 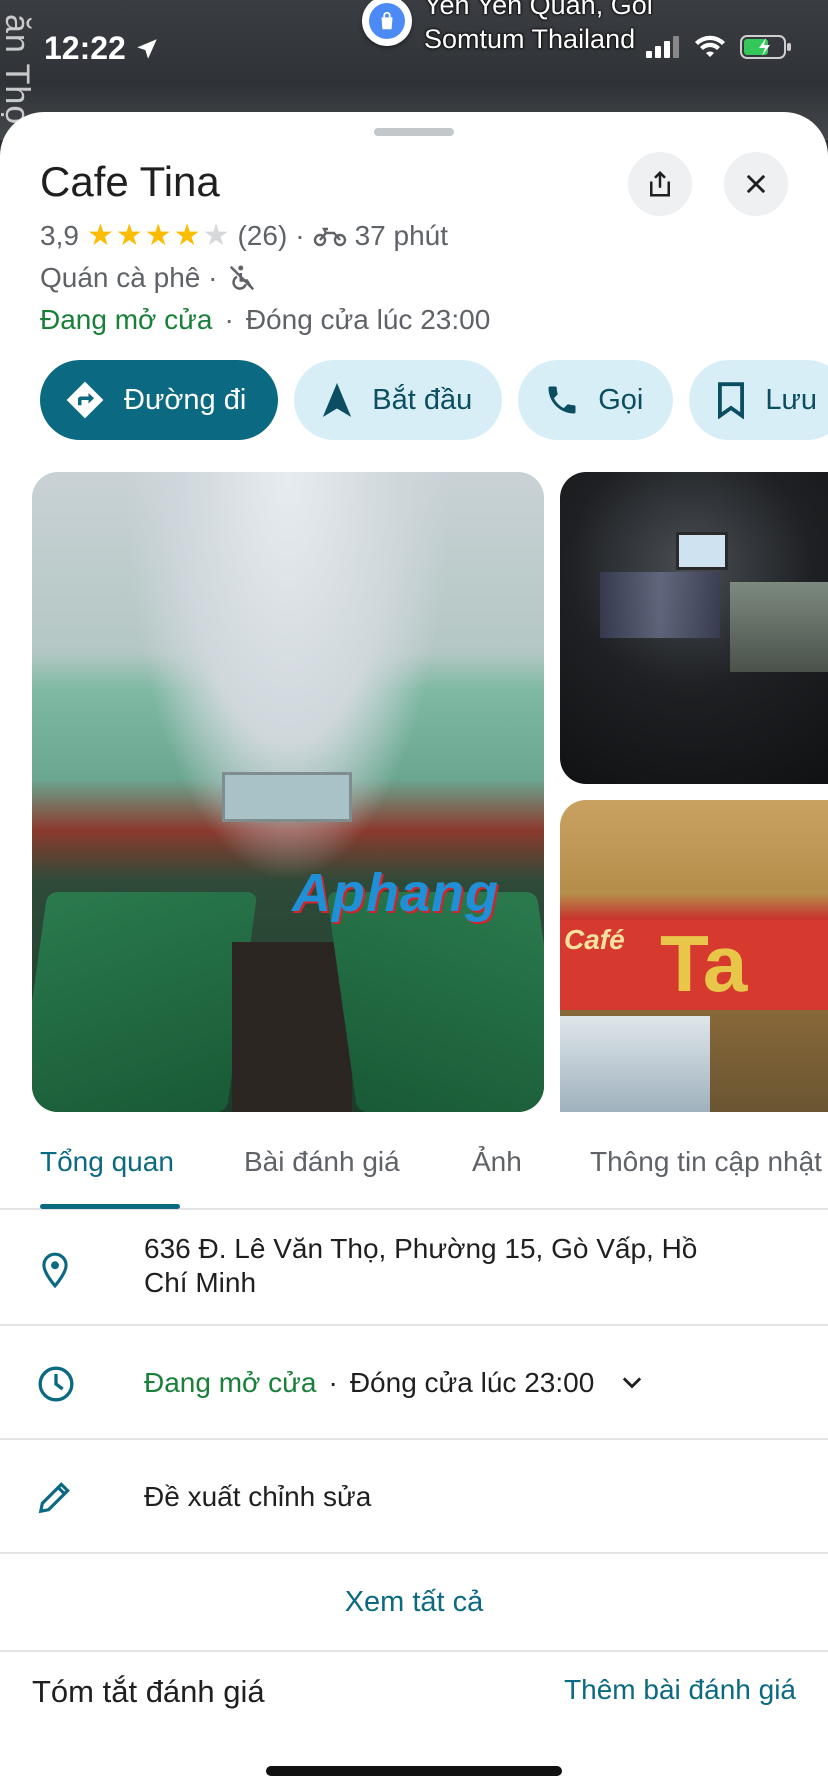 What do you see at coordinates (497, 1162) in the screenshot?
I see `tab-photos: Ảnh` at bounding box center [497, 1162].